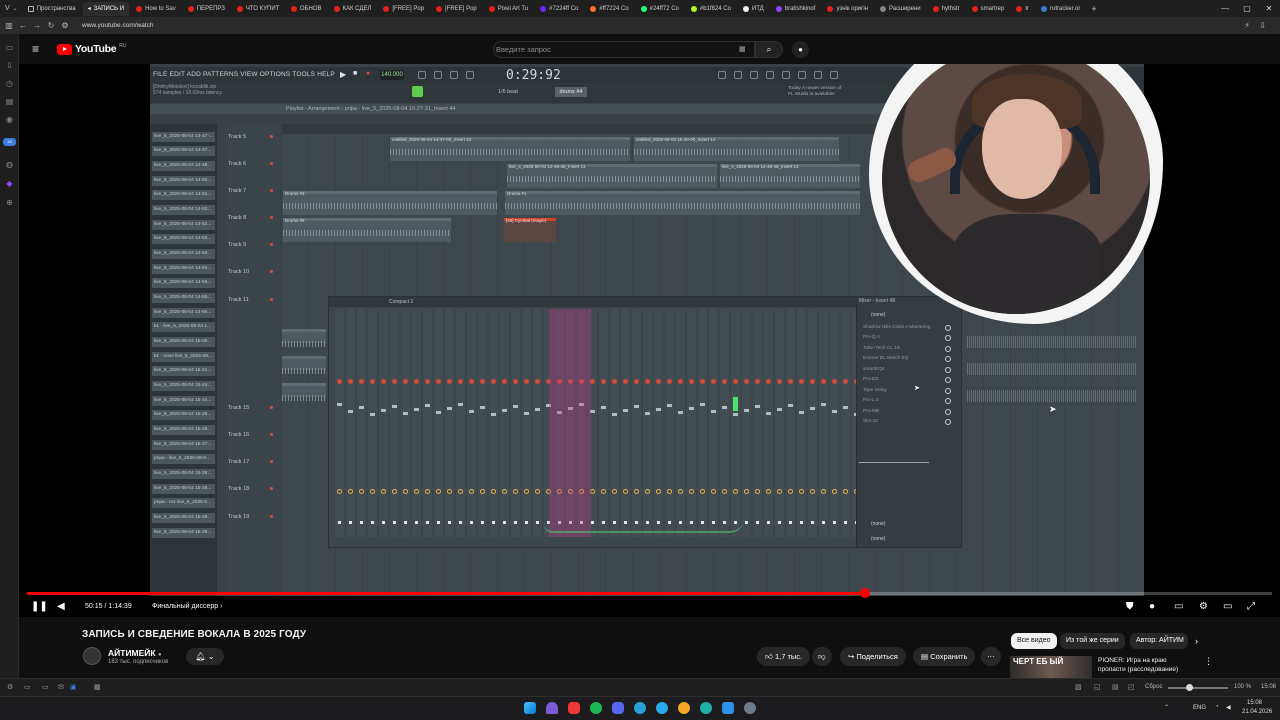  Describe the element at coordinates (1159, 641) in the screenshot. I see `chip-from-author: Автор: АЙТИМ` at that location.